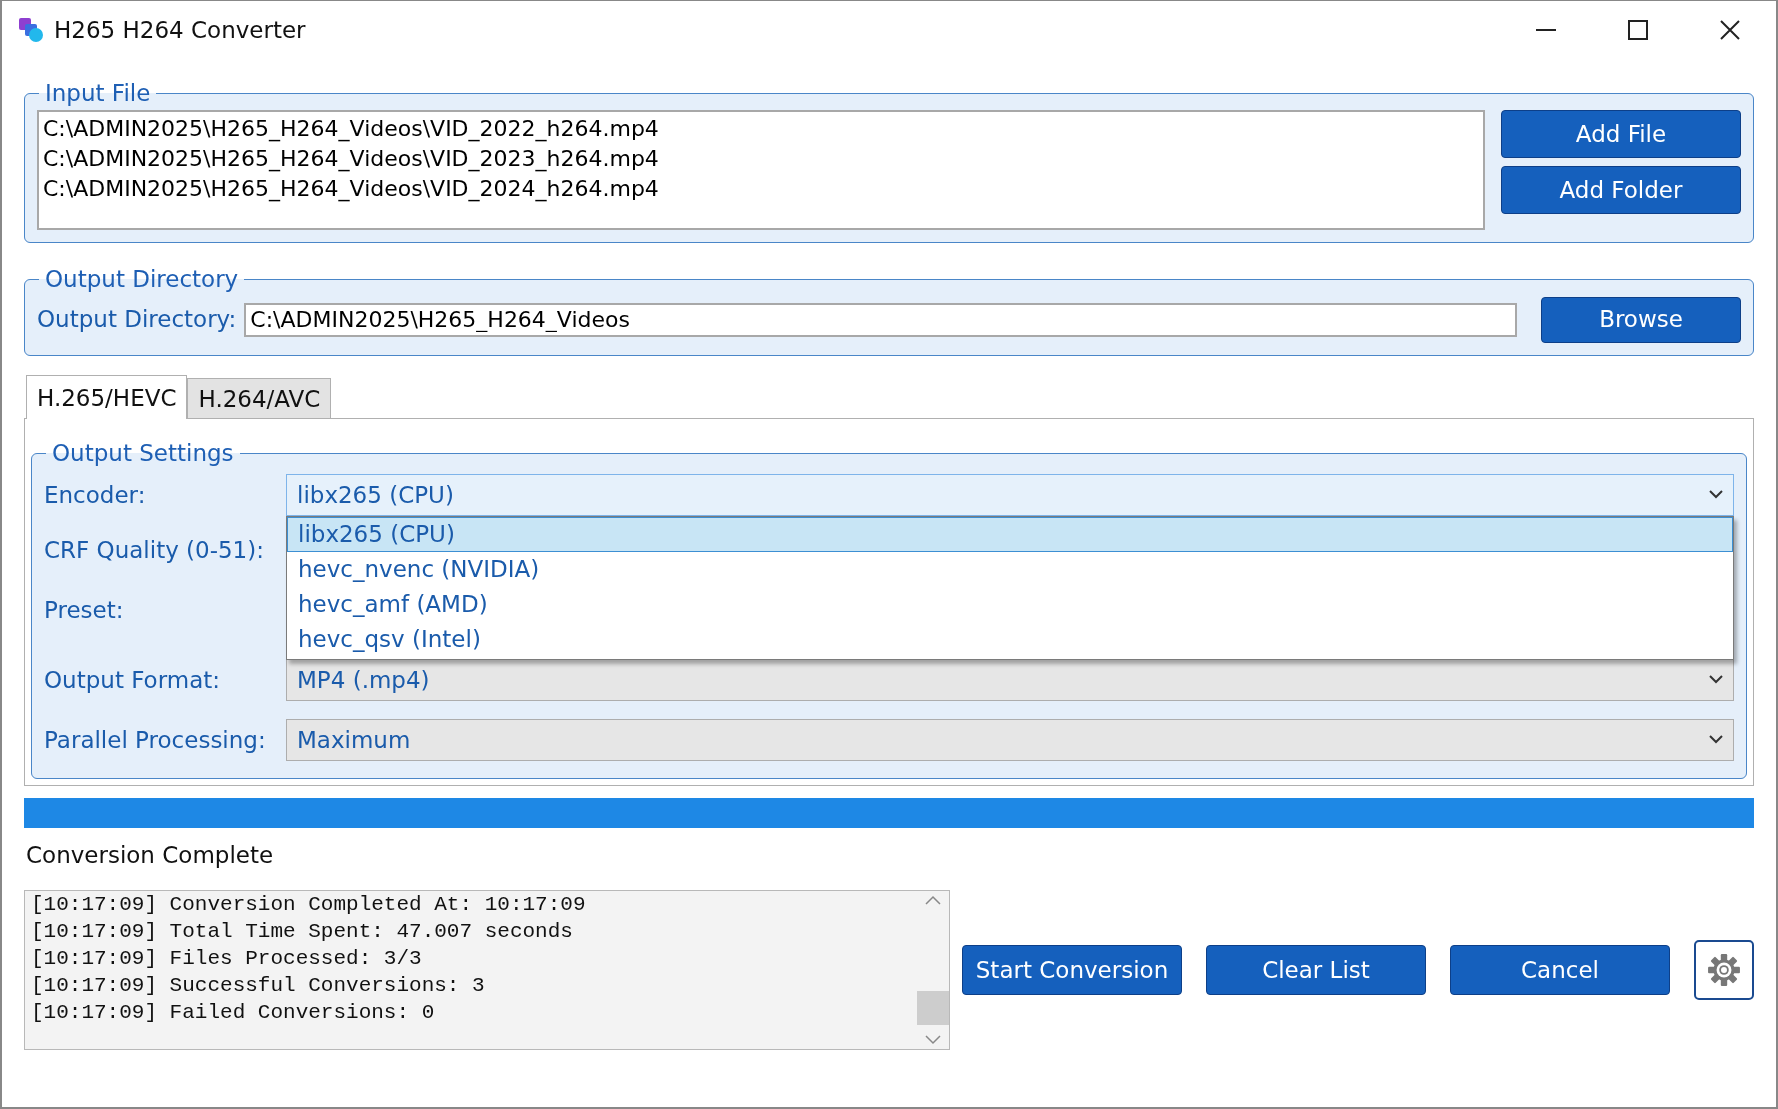 This screenshot has height=1109, width=1778. I want to click on log-line: [10:17:09] Successful Conversions: 3, so click(258, 986).